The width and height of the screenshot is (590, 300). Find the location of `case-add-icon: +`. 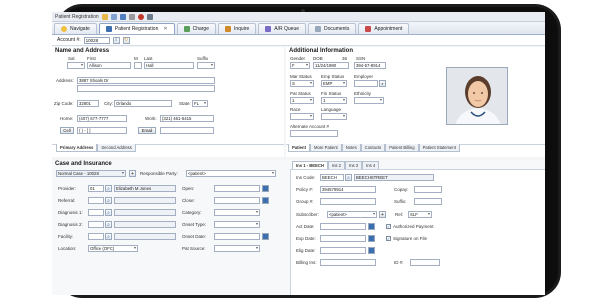

case-add-icon: + is located at coordinates (132, 173).